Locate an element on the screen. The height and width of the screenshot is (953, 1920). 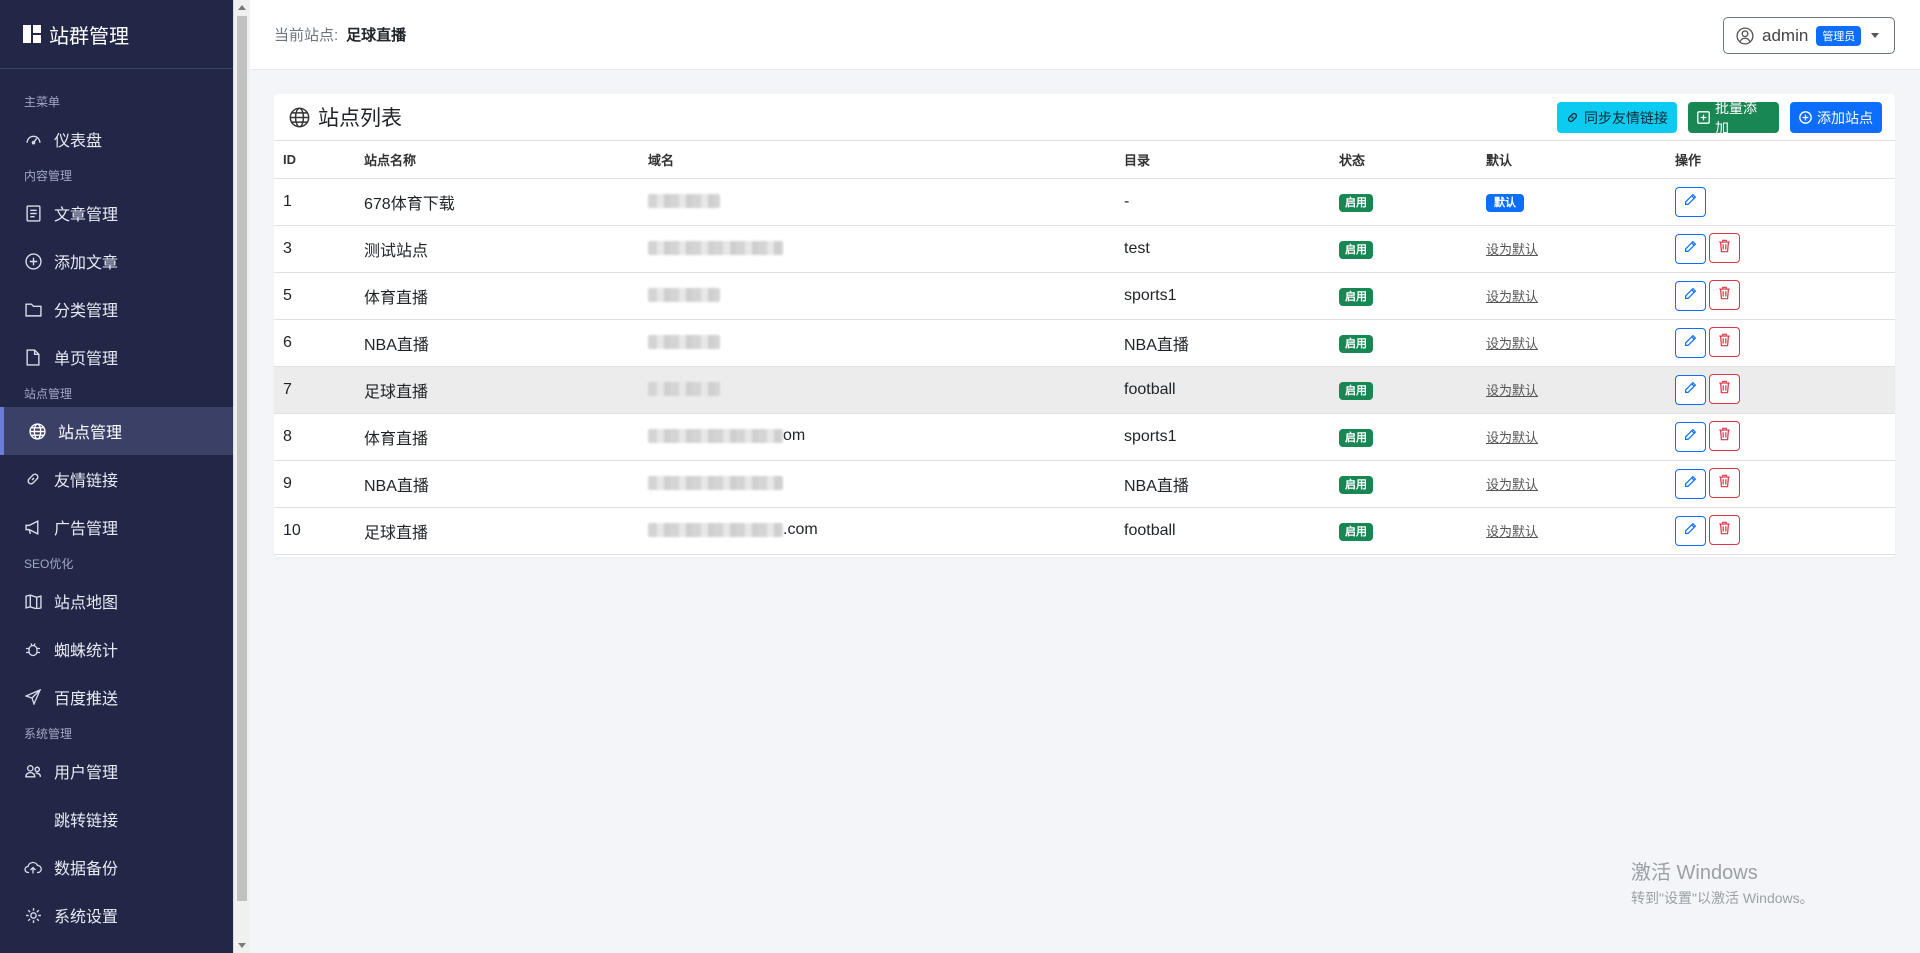
scrollbar-thumb is located at coordinates (242, 458).